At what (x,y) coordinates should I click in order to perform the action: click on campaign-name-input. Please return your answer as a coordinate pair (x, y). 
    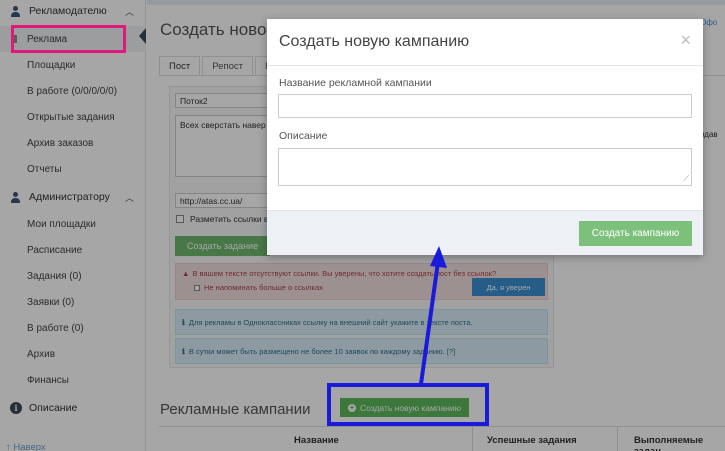
    Looking at the image, I should click on (485, 106).